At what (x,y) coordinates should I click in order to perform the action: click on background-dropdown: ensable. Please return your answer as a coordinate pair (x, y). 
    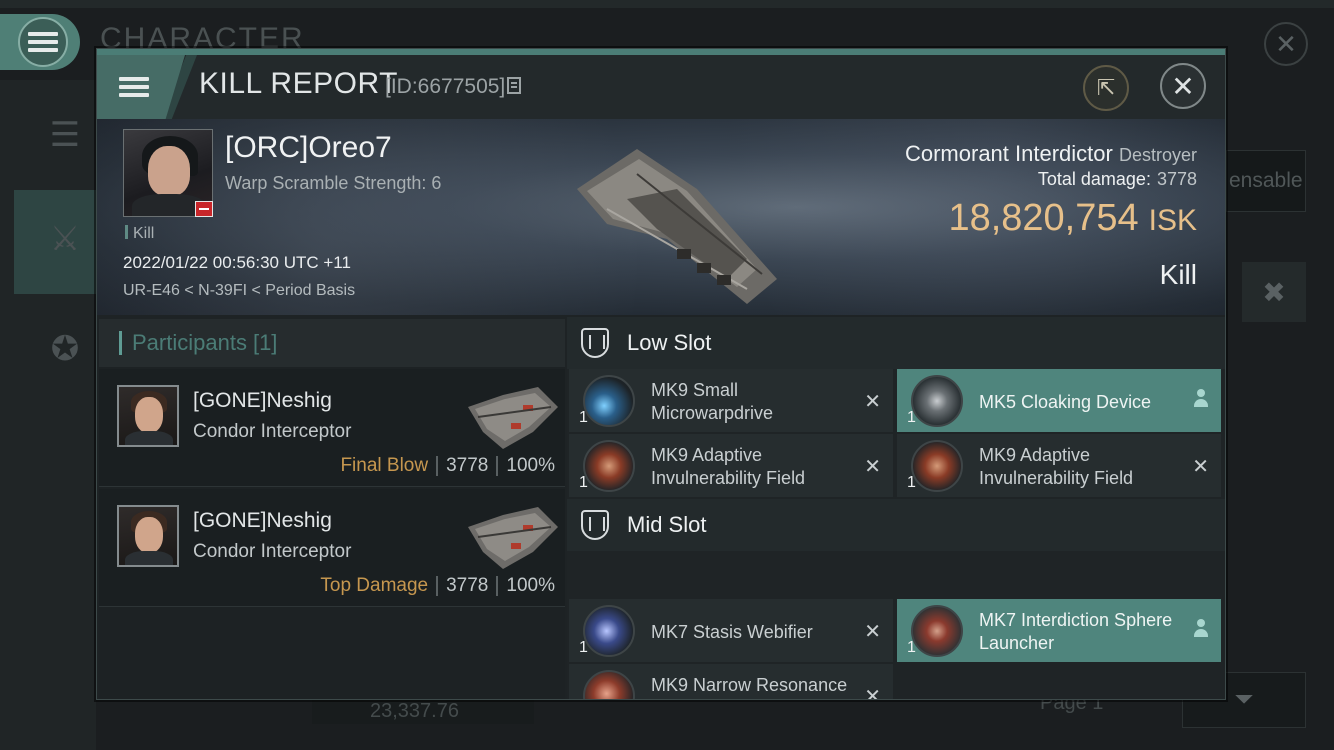
    Looking at the image, I should click on (1266, 181).